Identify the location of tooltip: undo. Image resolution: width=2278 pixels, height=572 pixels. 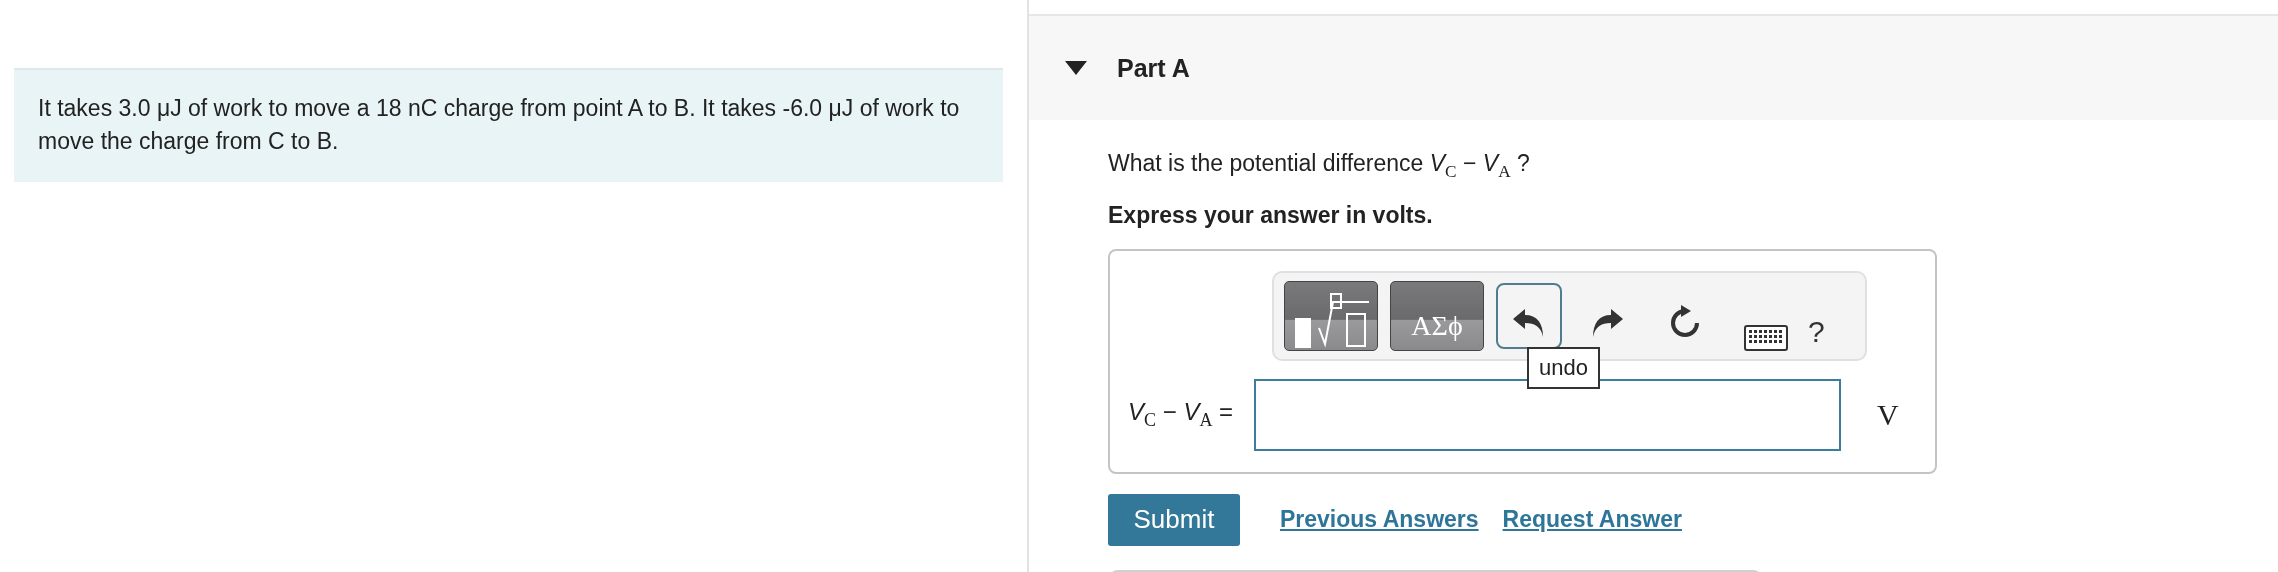
(1563, 367).